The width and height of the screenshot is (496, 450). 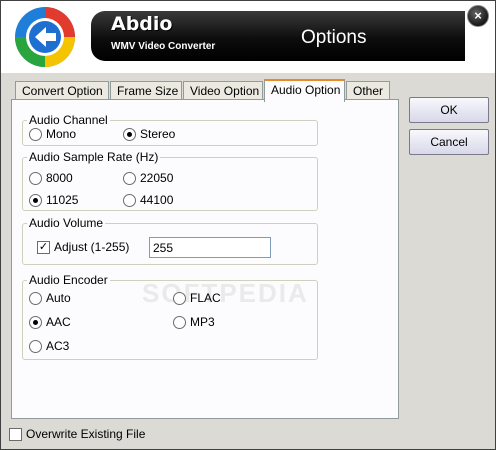 I want to click on radio-aac: AAC, so click(x=50, y=322).